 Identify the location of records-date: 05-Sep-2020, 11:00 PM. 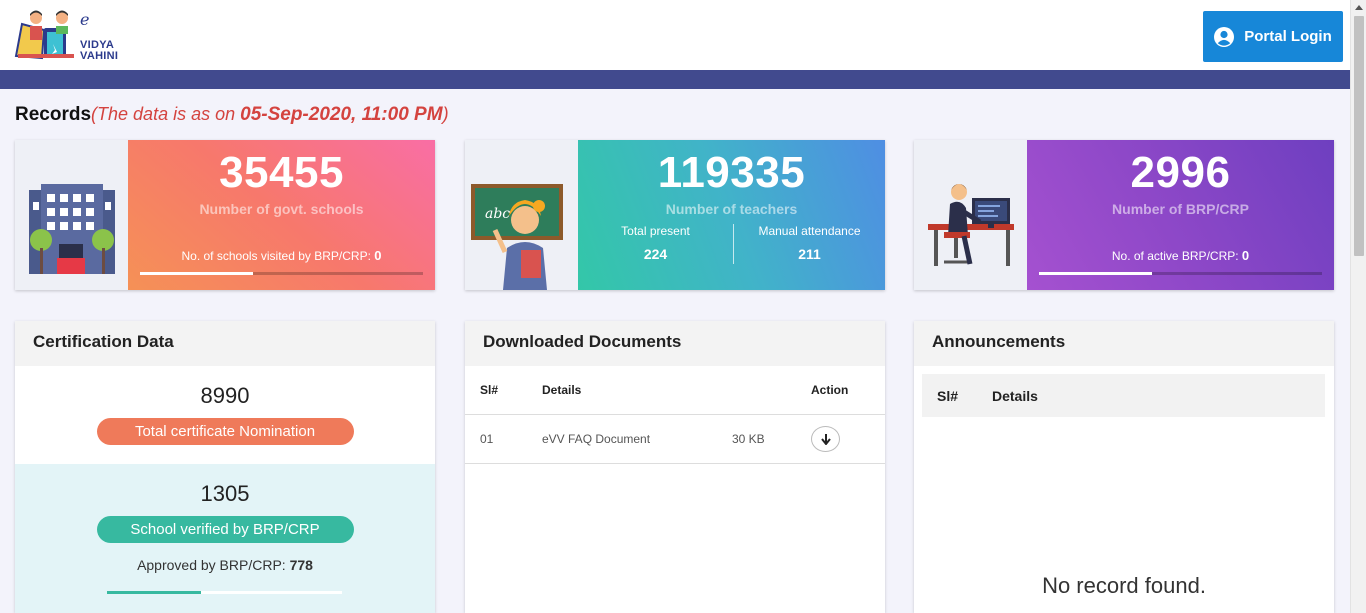
(341, 114).